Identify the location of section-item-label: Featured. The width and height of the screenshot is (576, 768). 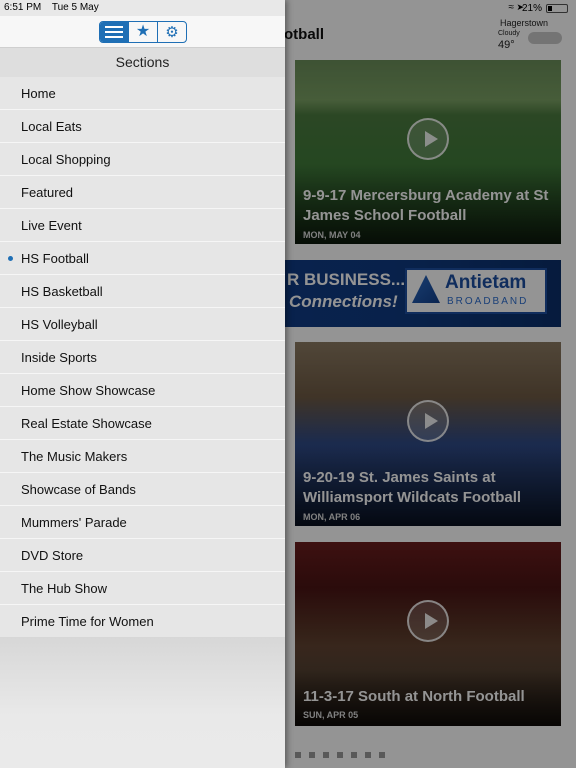
(47, 192).